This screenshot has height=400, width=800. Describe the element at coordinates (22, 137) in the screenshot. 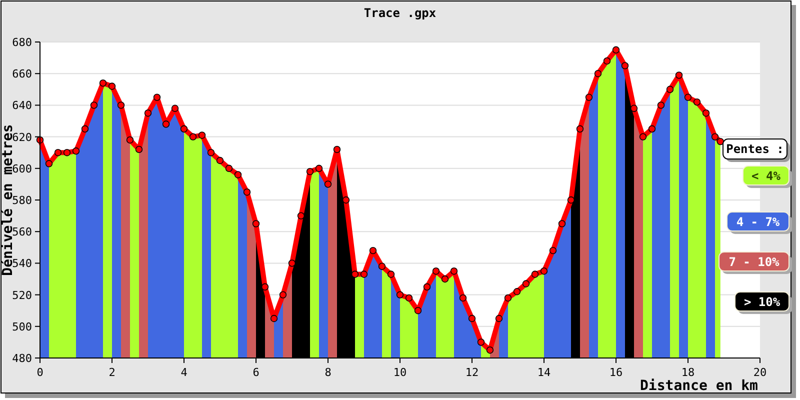

I see `tick-label: 620` at that location.